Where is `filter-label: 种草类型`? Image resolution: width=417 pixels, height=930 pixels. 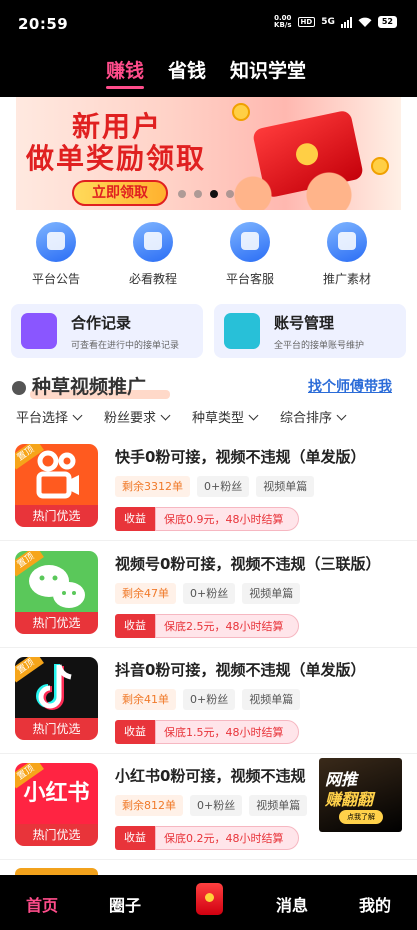
filter-label: 种草类型 is located at coordinates (218, 418).